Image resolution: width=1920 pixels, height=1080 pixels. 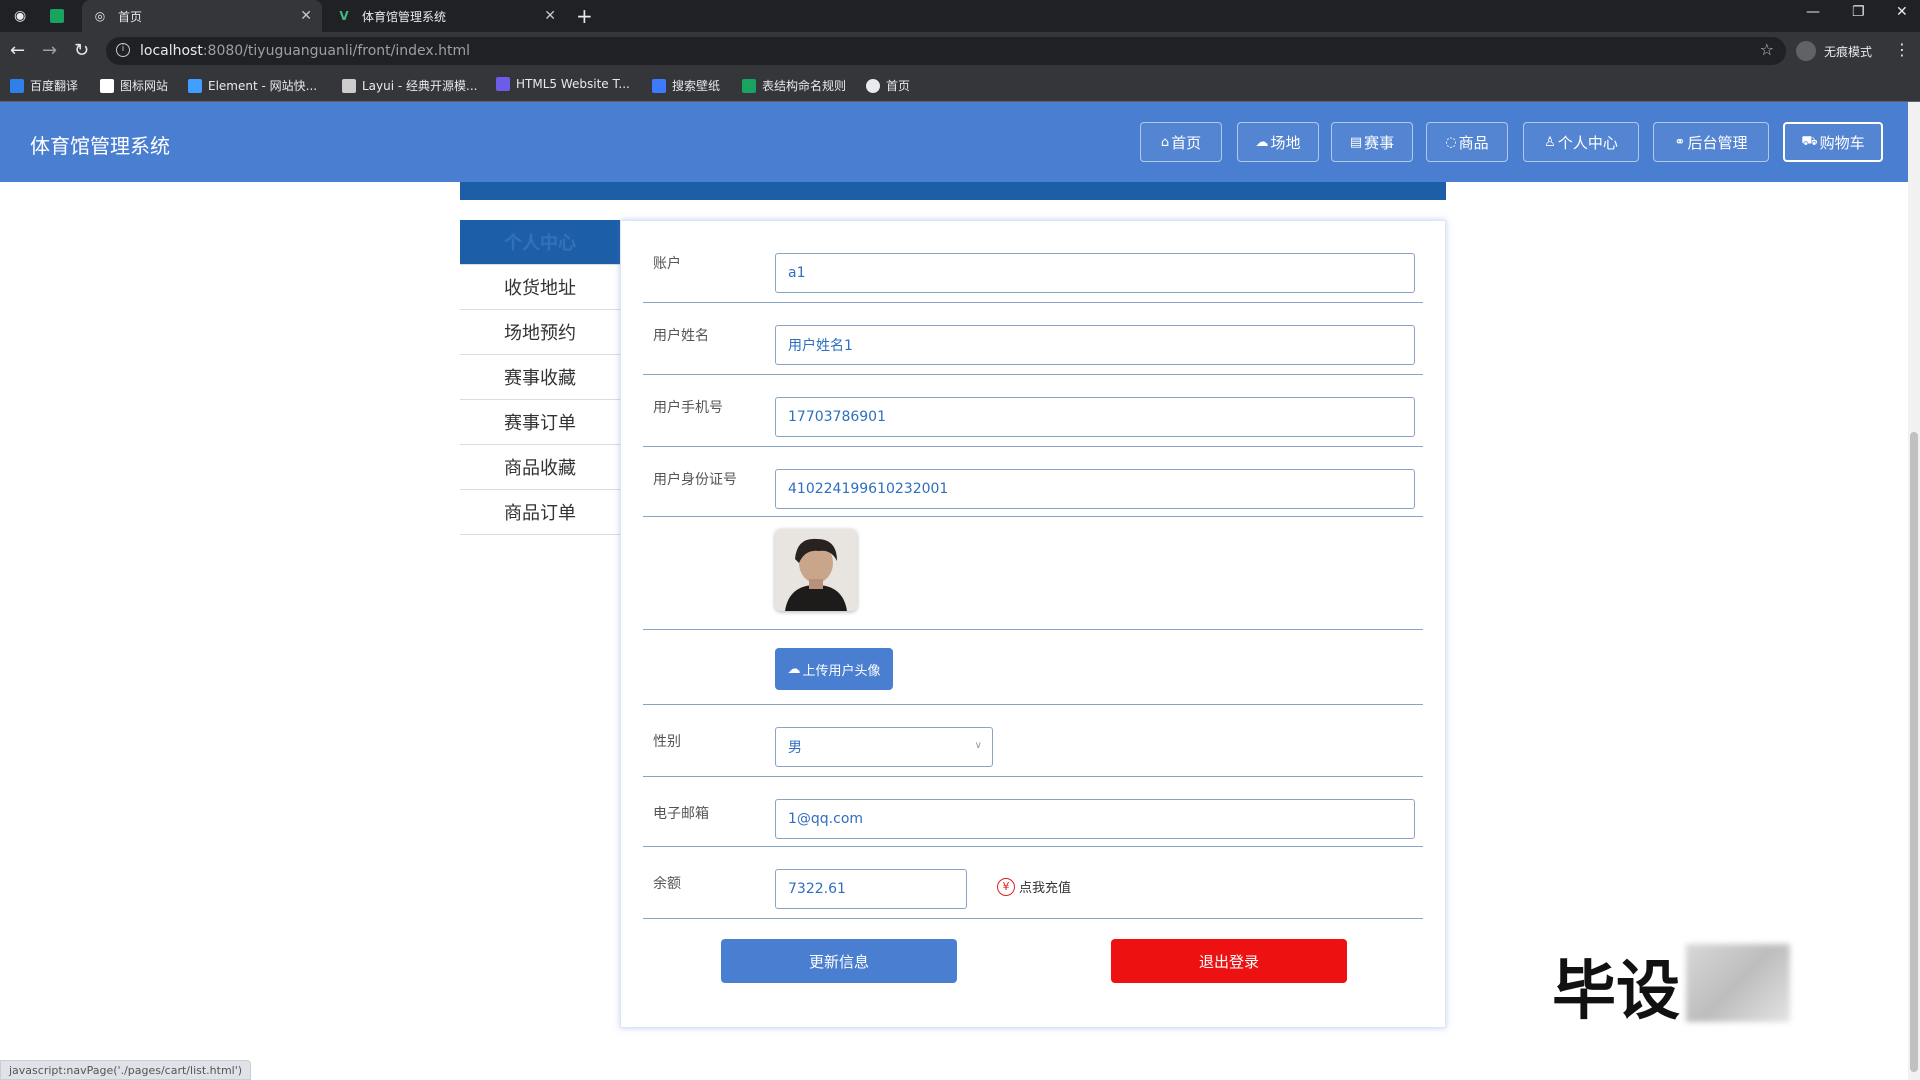 What do you see at coordinates (681, 336) in the screenshot?
I see `field-label: 用户姓名` at bounding box center [681, 336].